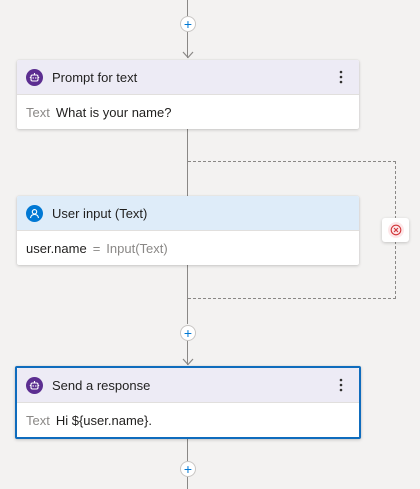  What do you see at coordinates (103, 420) in the screenshot?
I see `field-value: Hi ${user.name}.` at bounding box center [103, 420].